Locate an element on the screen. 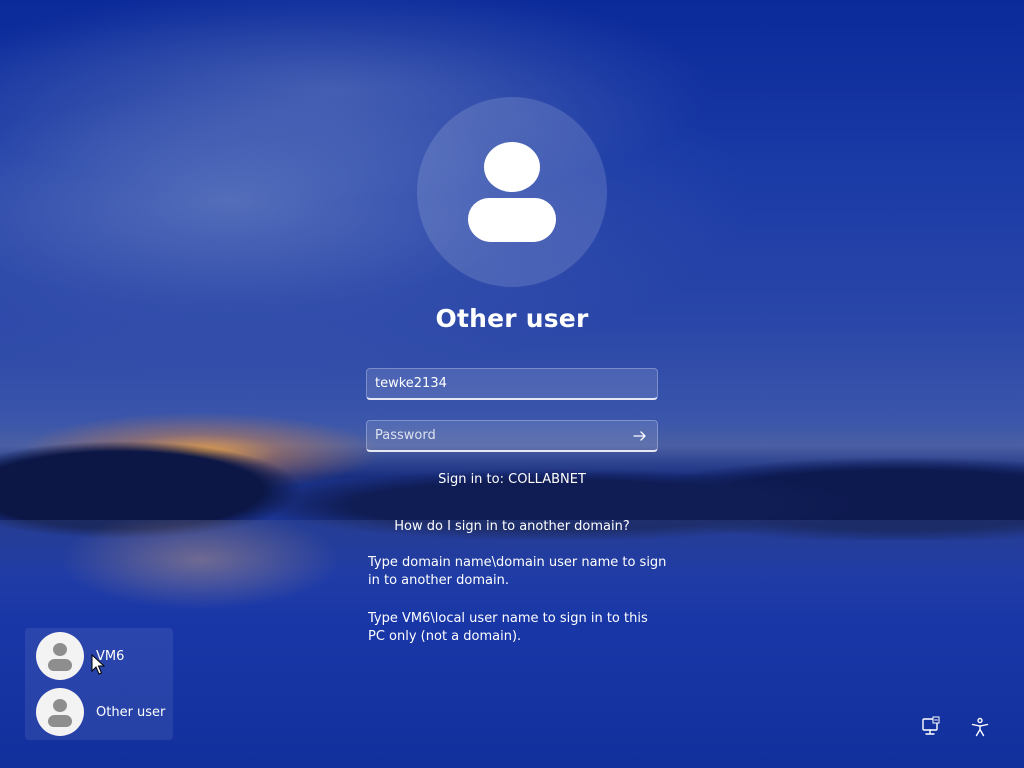 The height and width of the screenshot is (768, 1024). user-switcher-panel: VM6 Other user is located at coordinates (99, 684).